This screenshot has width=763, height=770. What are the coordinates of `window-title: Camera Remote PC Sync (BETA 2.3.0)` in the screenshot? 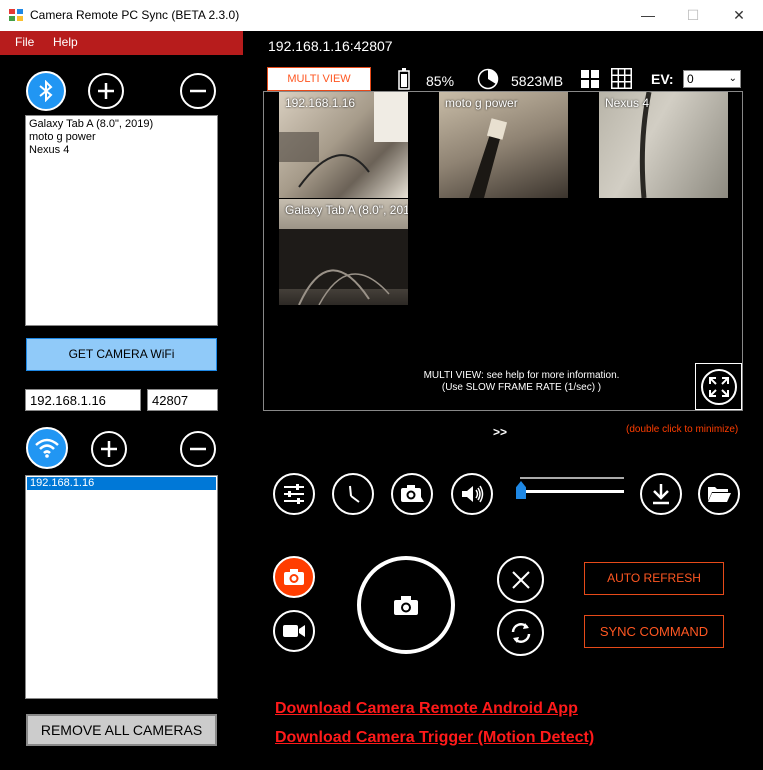 It's located at (135, 15).